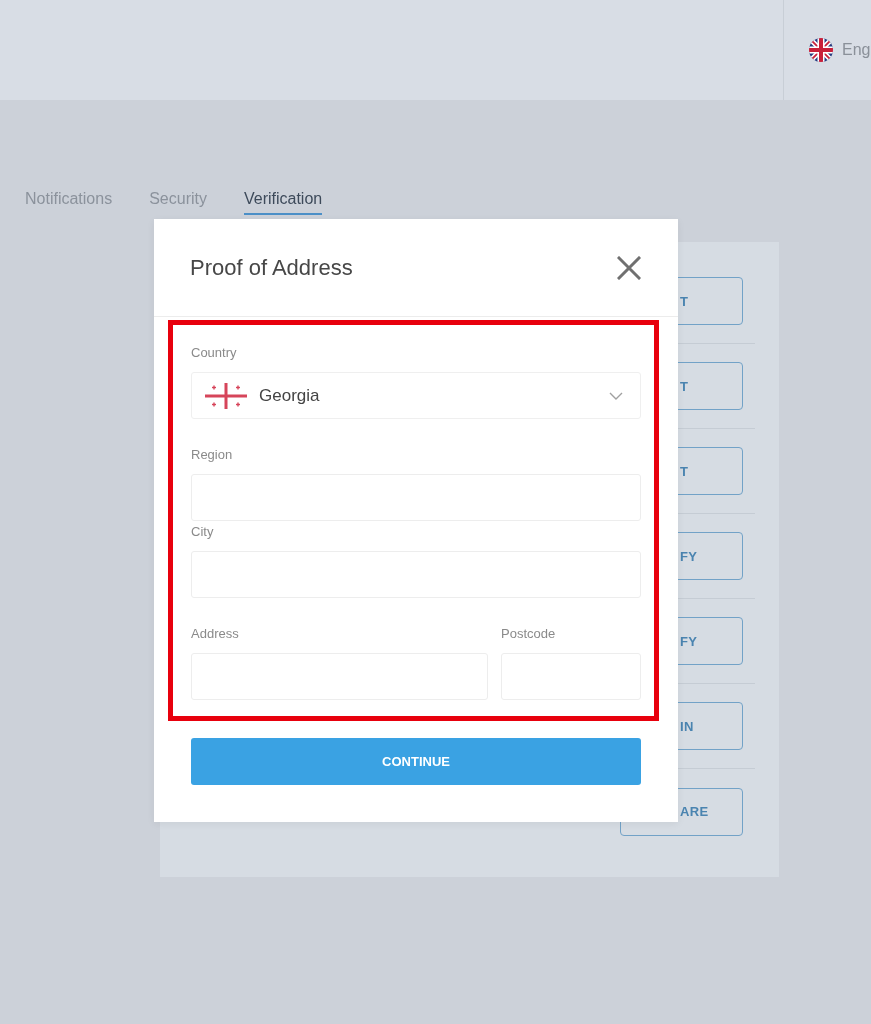 This screenshot has width=871, height=1024. What do you see at coordinates (214, 353) in the screenshot?
I see `field-label: Country` at bounding box center [214, 353].